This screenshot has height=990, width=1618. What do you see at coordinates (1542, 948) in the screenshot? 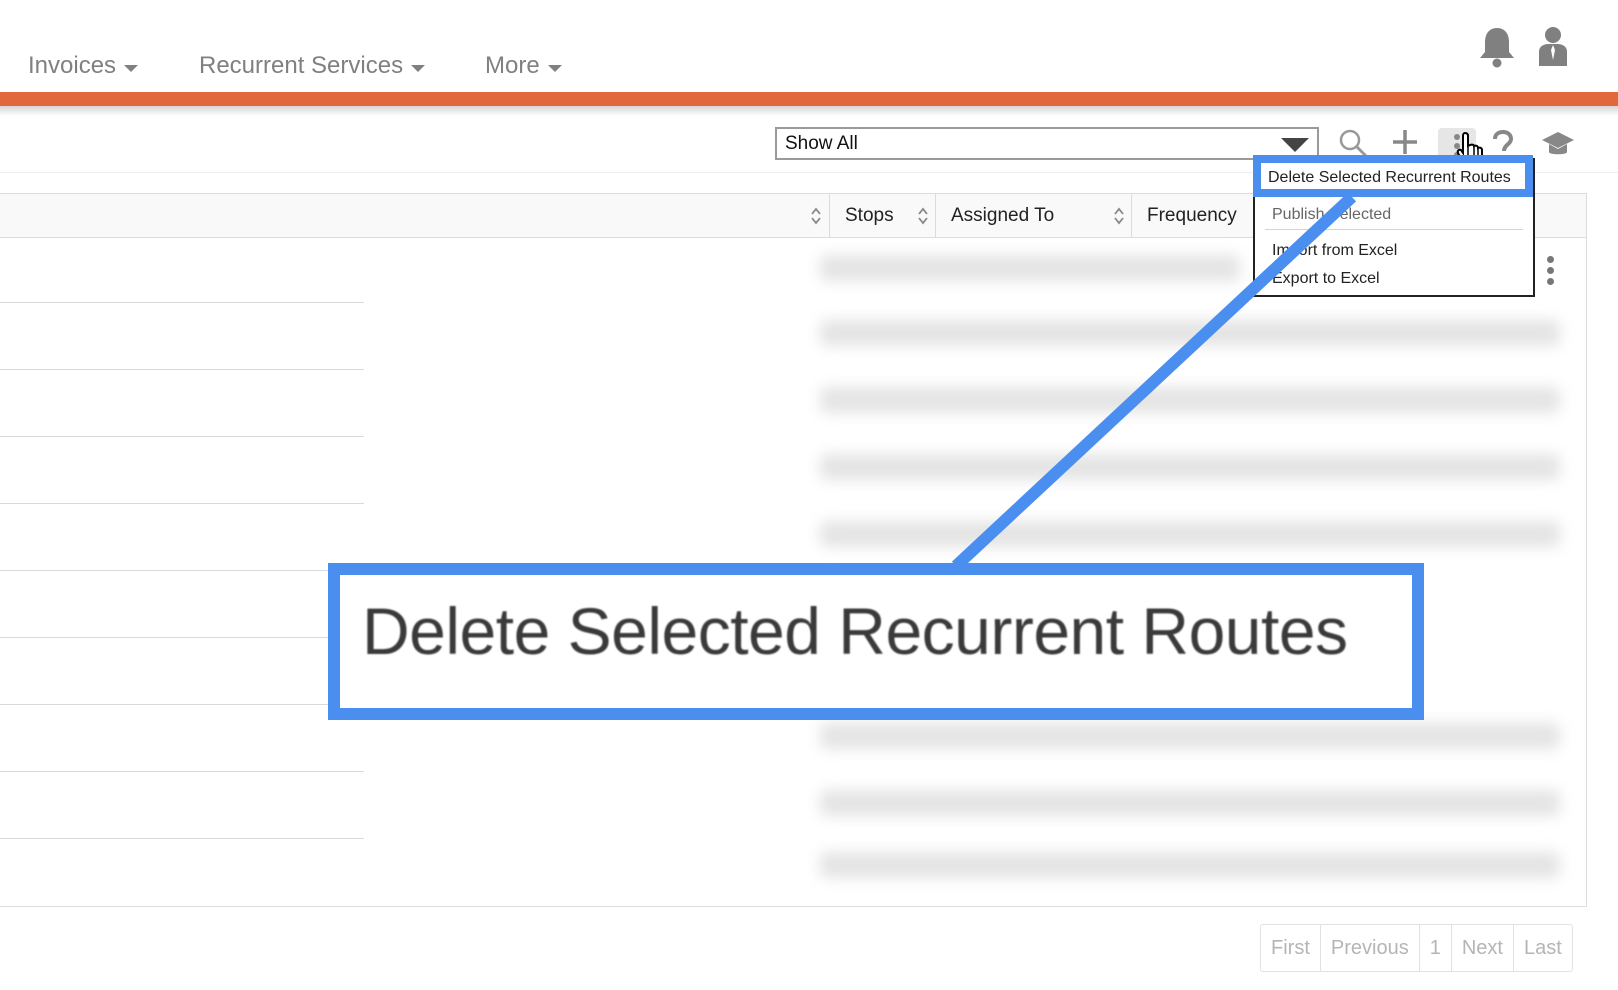
I see `pagination-last: Last` at bounding box center [1542, 948].